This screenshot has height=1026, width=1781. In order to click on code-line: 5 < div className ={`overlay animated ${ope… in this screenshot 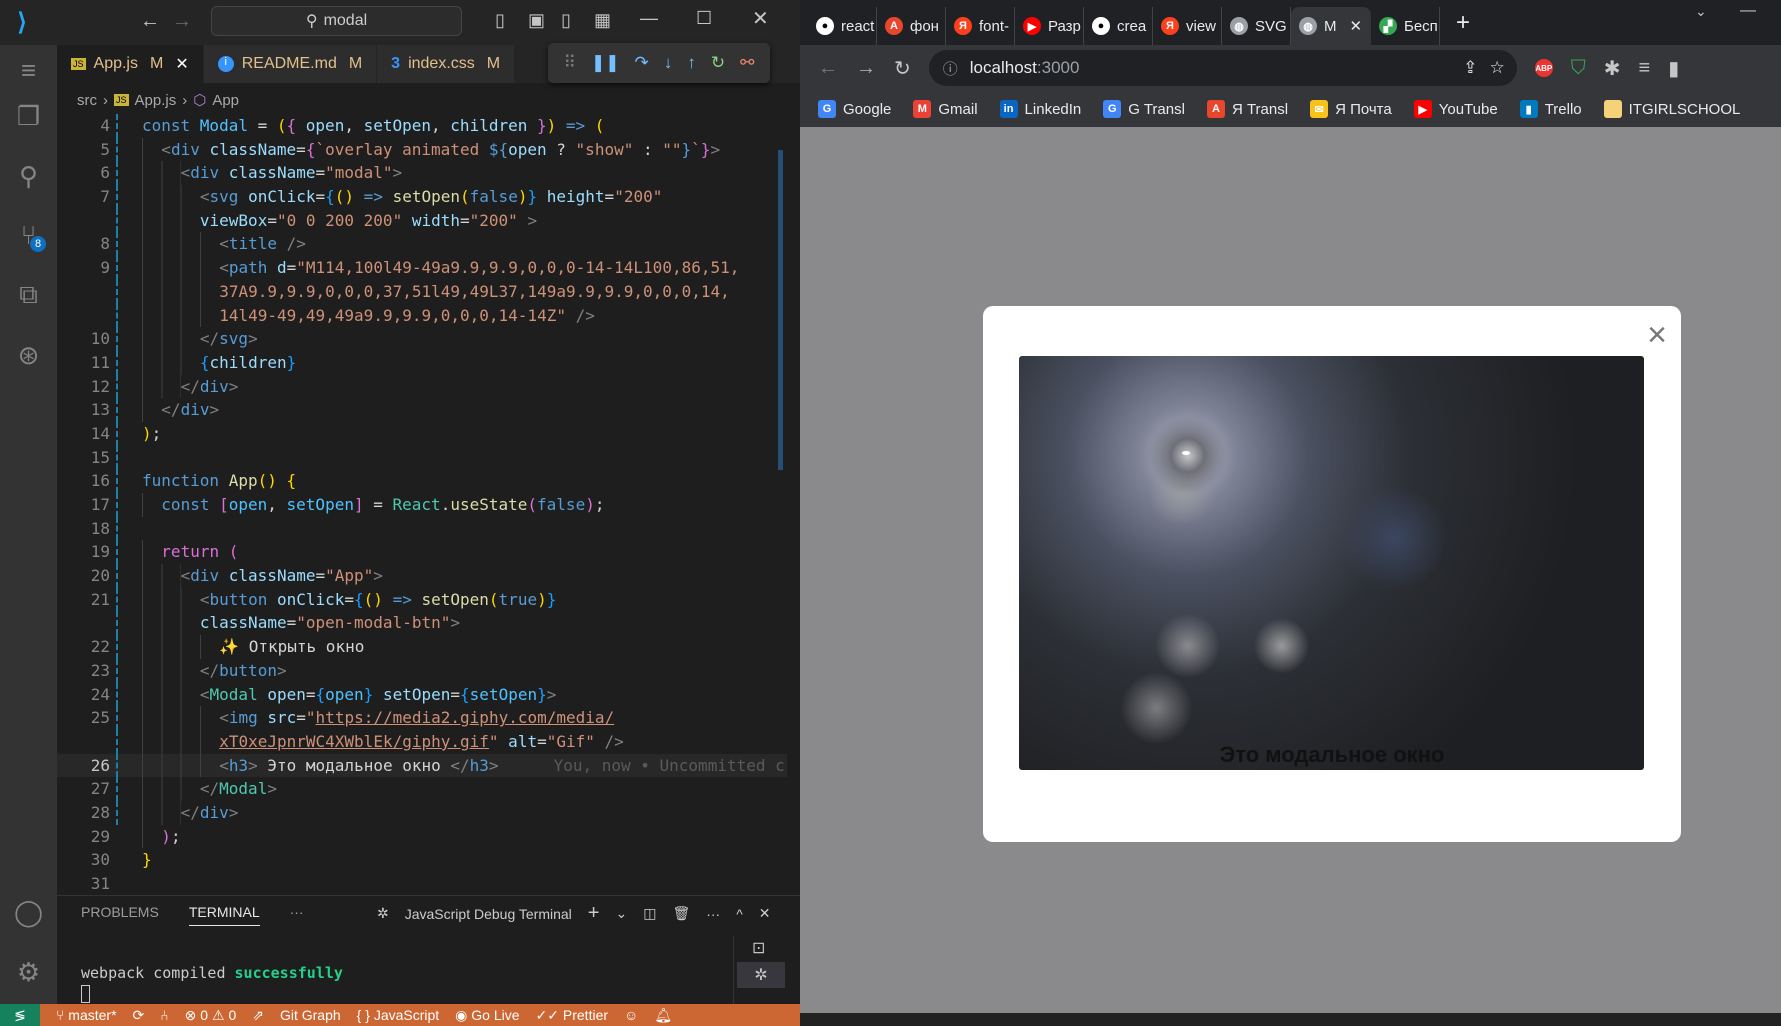, I will do `click(422, 149)`.